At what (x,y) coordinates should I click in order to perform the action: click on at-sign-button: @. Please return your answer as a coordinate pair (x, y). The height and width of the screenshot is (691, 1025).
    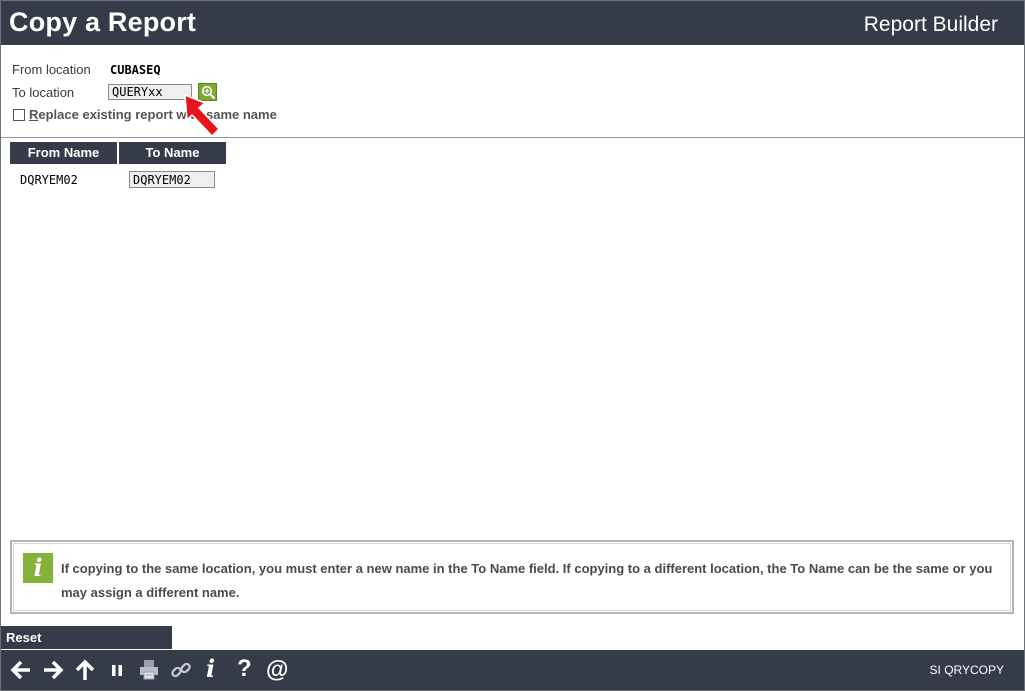
    Looking at the image, I should click on (277, 669).